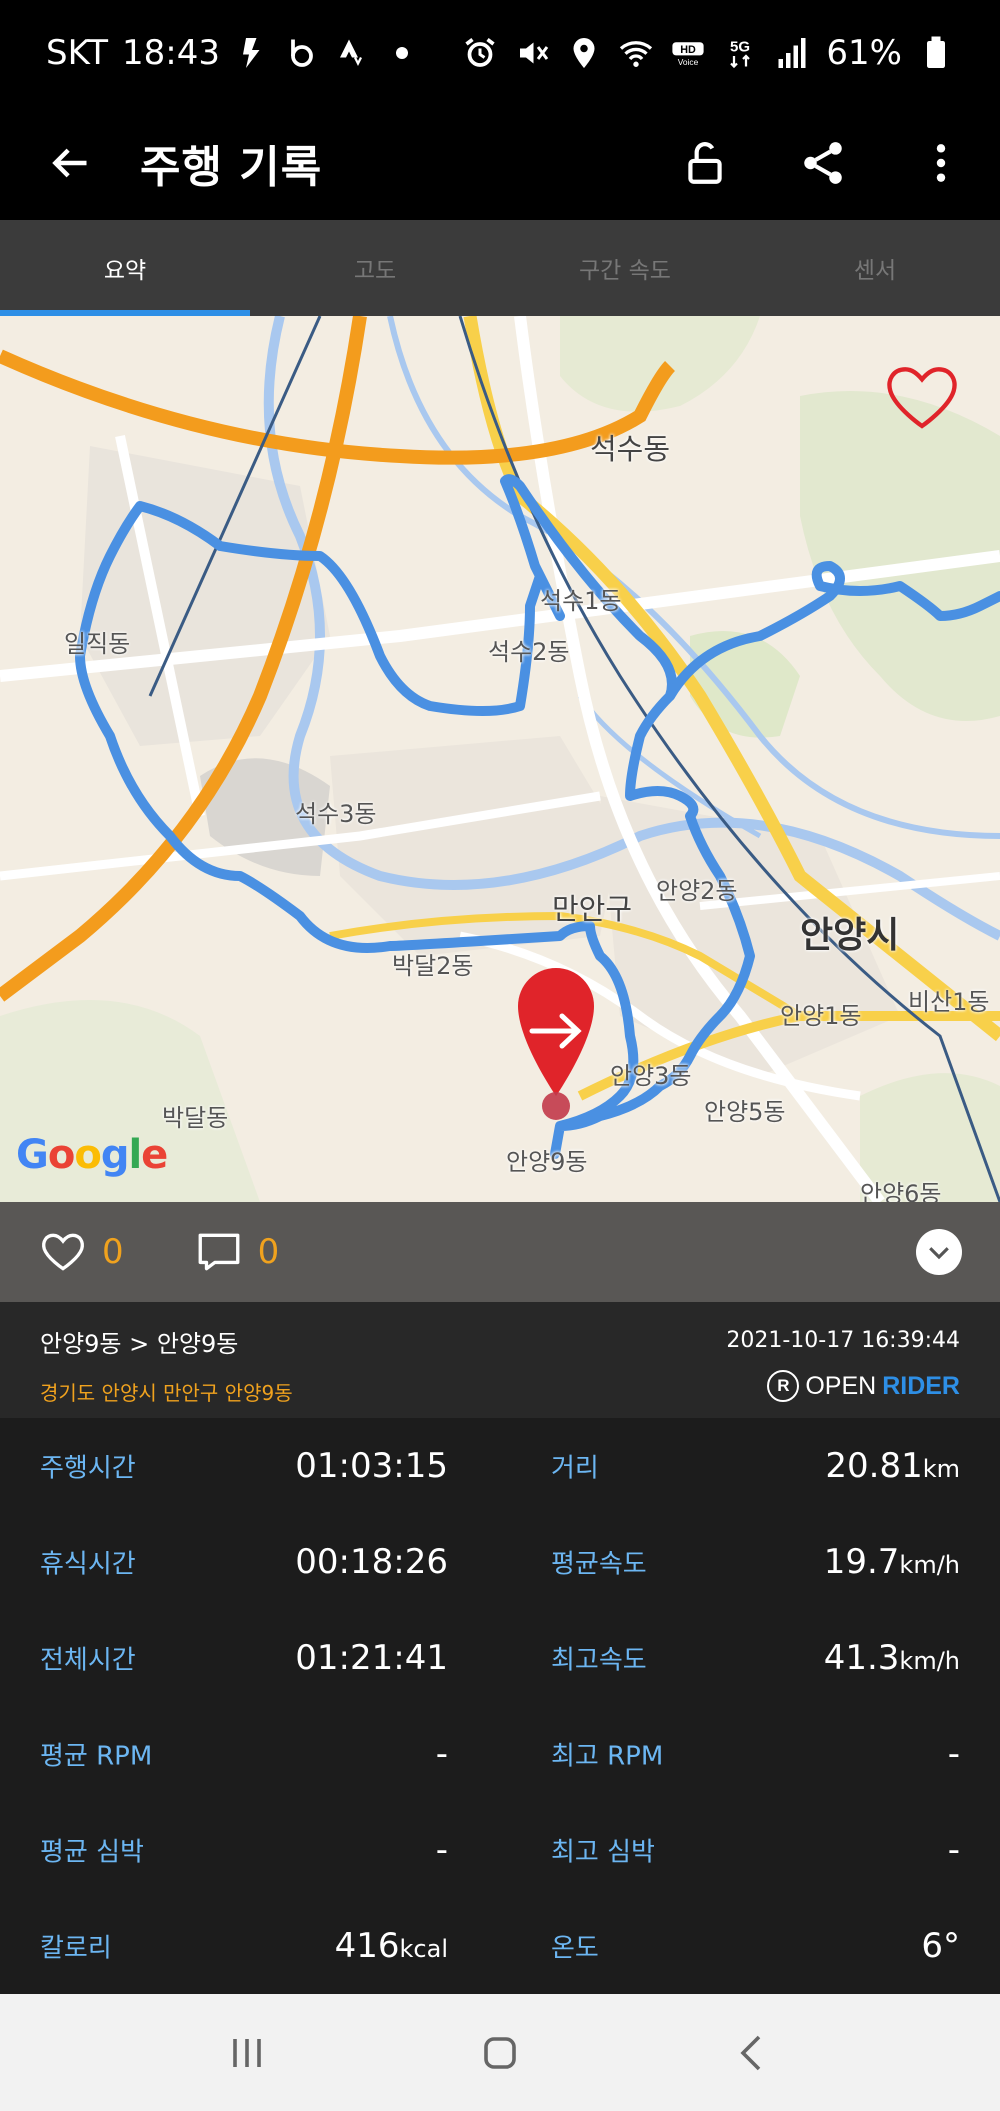 The height and width of the screenshot is (2111, 1000). I want to click on calories-value: 416kcal, so click(391, 1946).